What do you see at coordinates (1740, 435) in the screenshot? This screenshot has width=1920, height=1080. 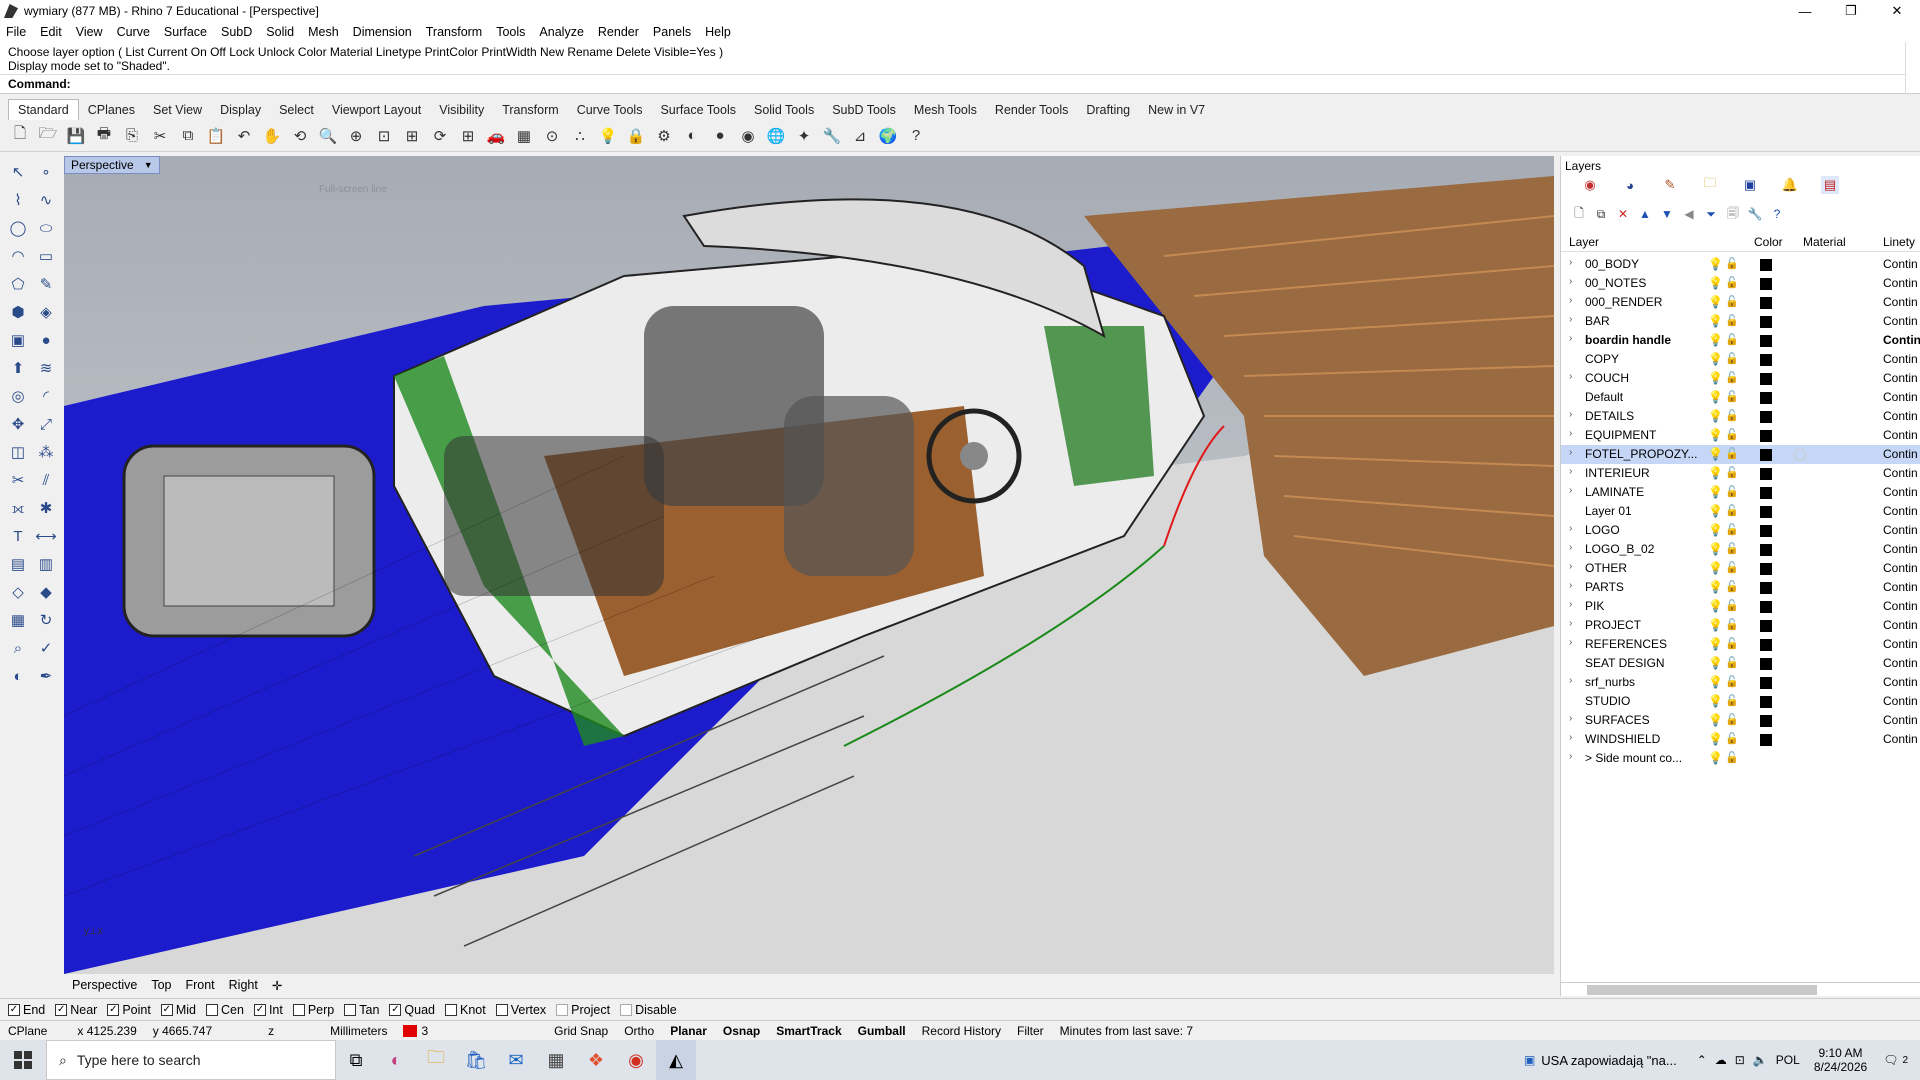 I see `layer-row: › EQUIPMENT 💡 🔓 Contin` at bounding box center [1740, 435].